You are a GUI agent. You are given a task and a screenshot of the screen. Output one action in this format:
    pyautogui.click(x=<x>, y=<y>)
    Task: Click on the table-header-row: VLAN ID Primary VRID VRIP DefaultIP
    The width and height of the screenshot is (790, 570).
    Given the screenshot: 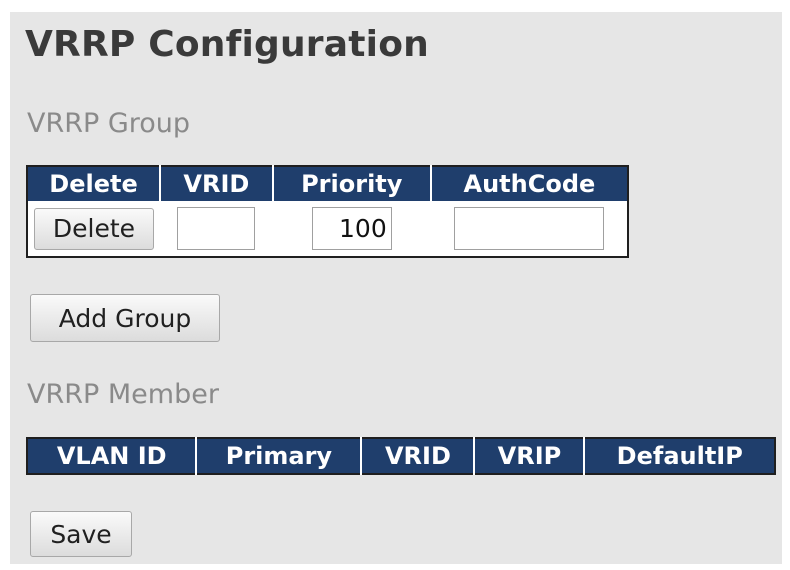 What is the action you would take?
    pyautogui.click(x=401, y=456)
    